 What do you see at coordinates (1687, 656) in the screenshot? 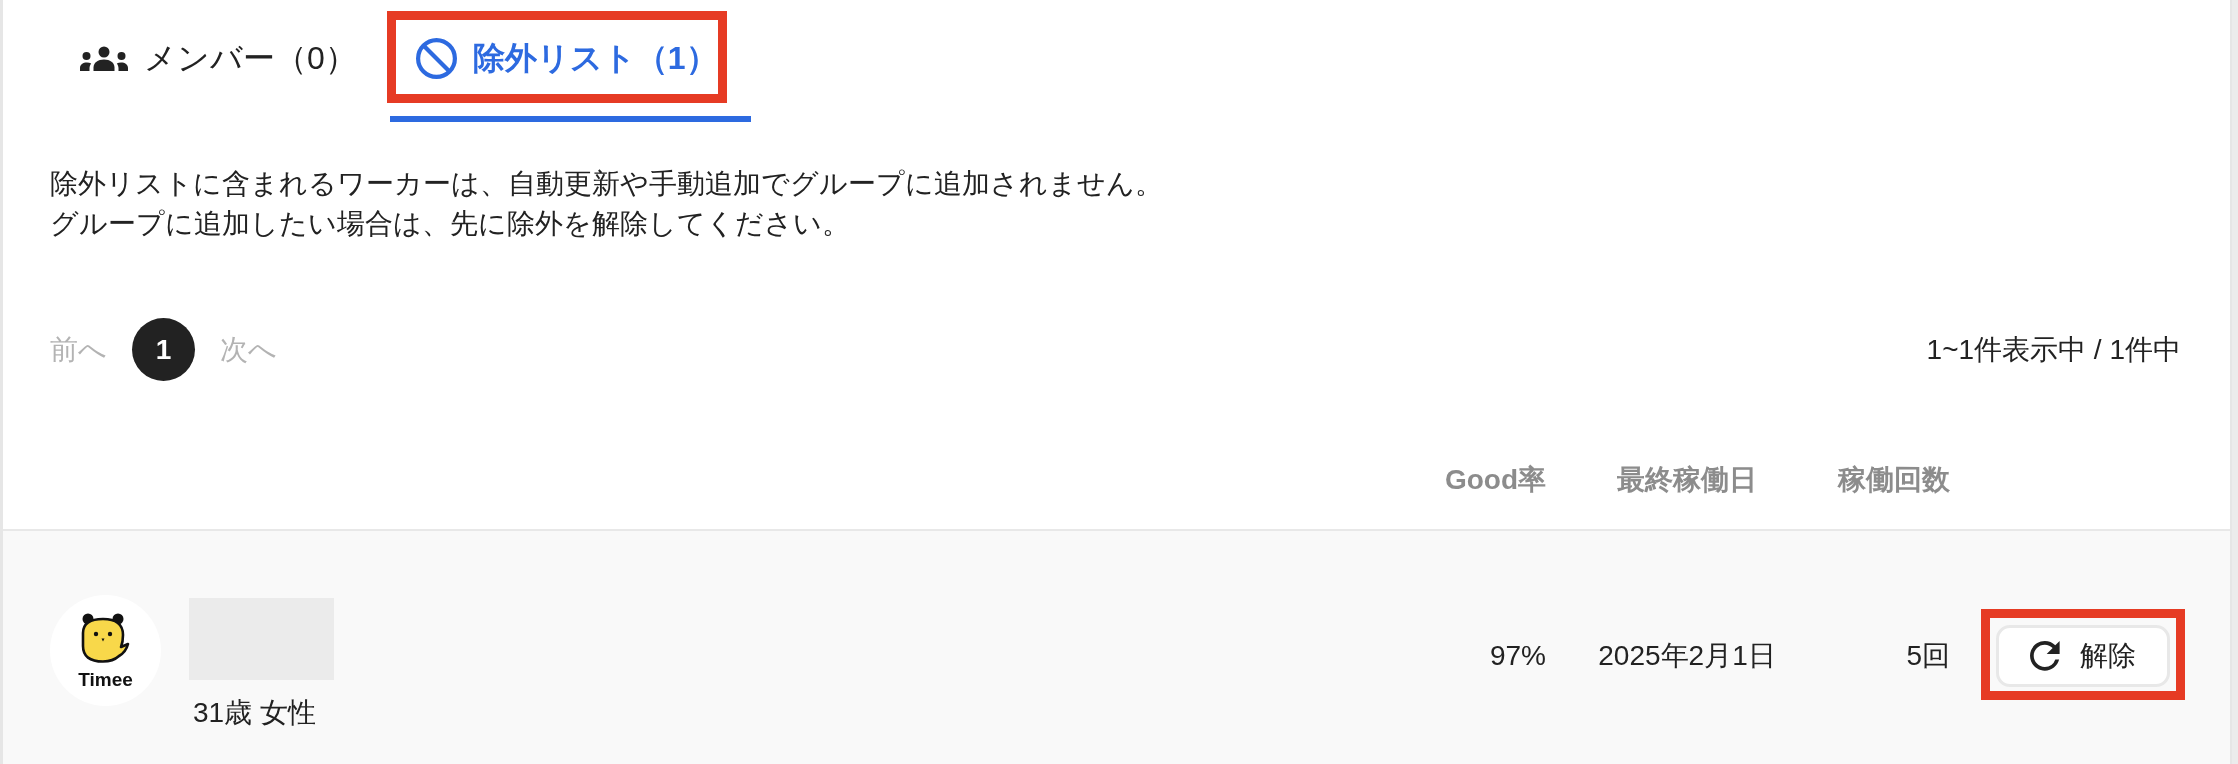
I see `table-cell-text: 2025年2月1日` at bounding box center [1687, 656].